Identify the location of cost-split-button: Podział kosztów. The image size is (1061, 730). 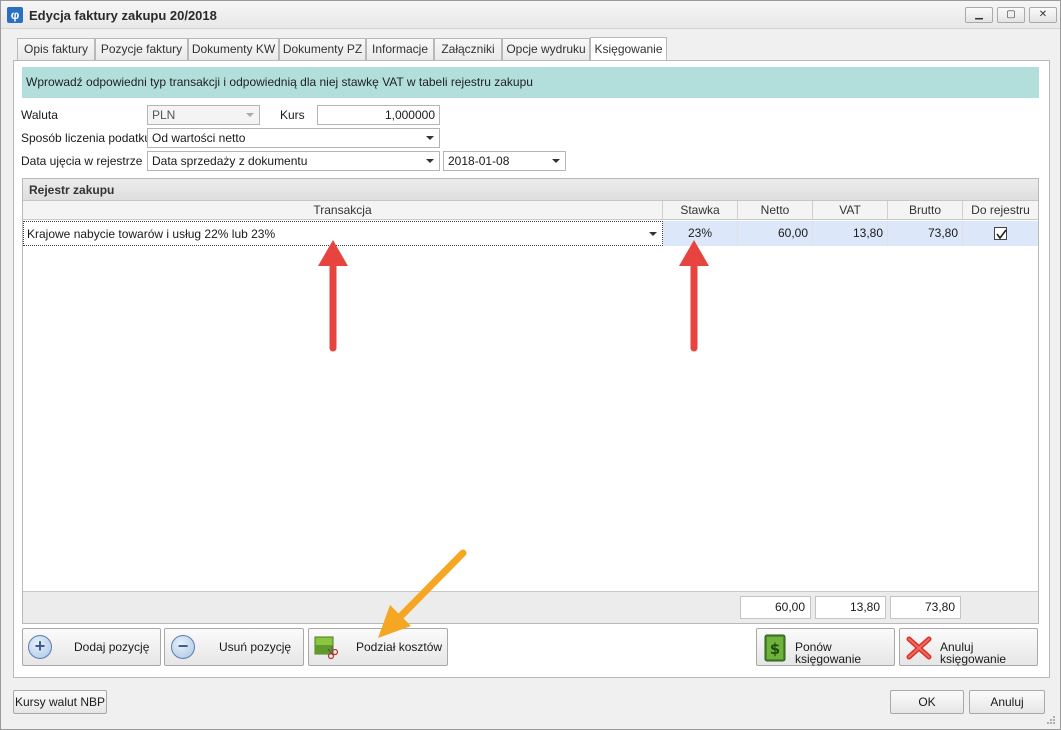
(378, 647).